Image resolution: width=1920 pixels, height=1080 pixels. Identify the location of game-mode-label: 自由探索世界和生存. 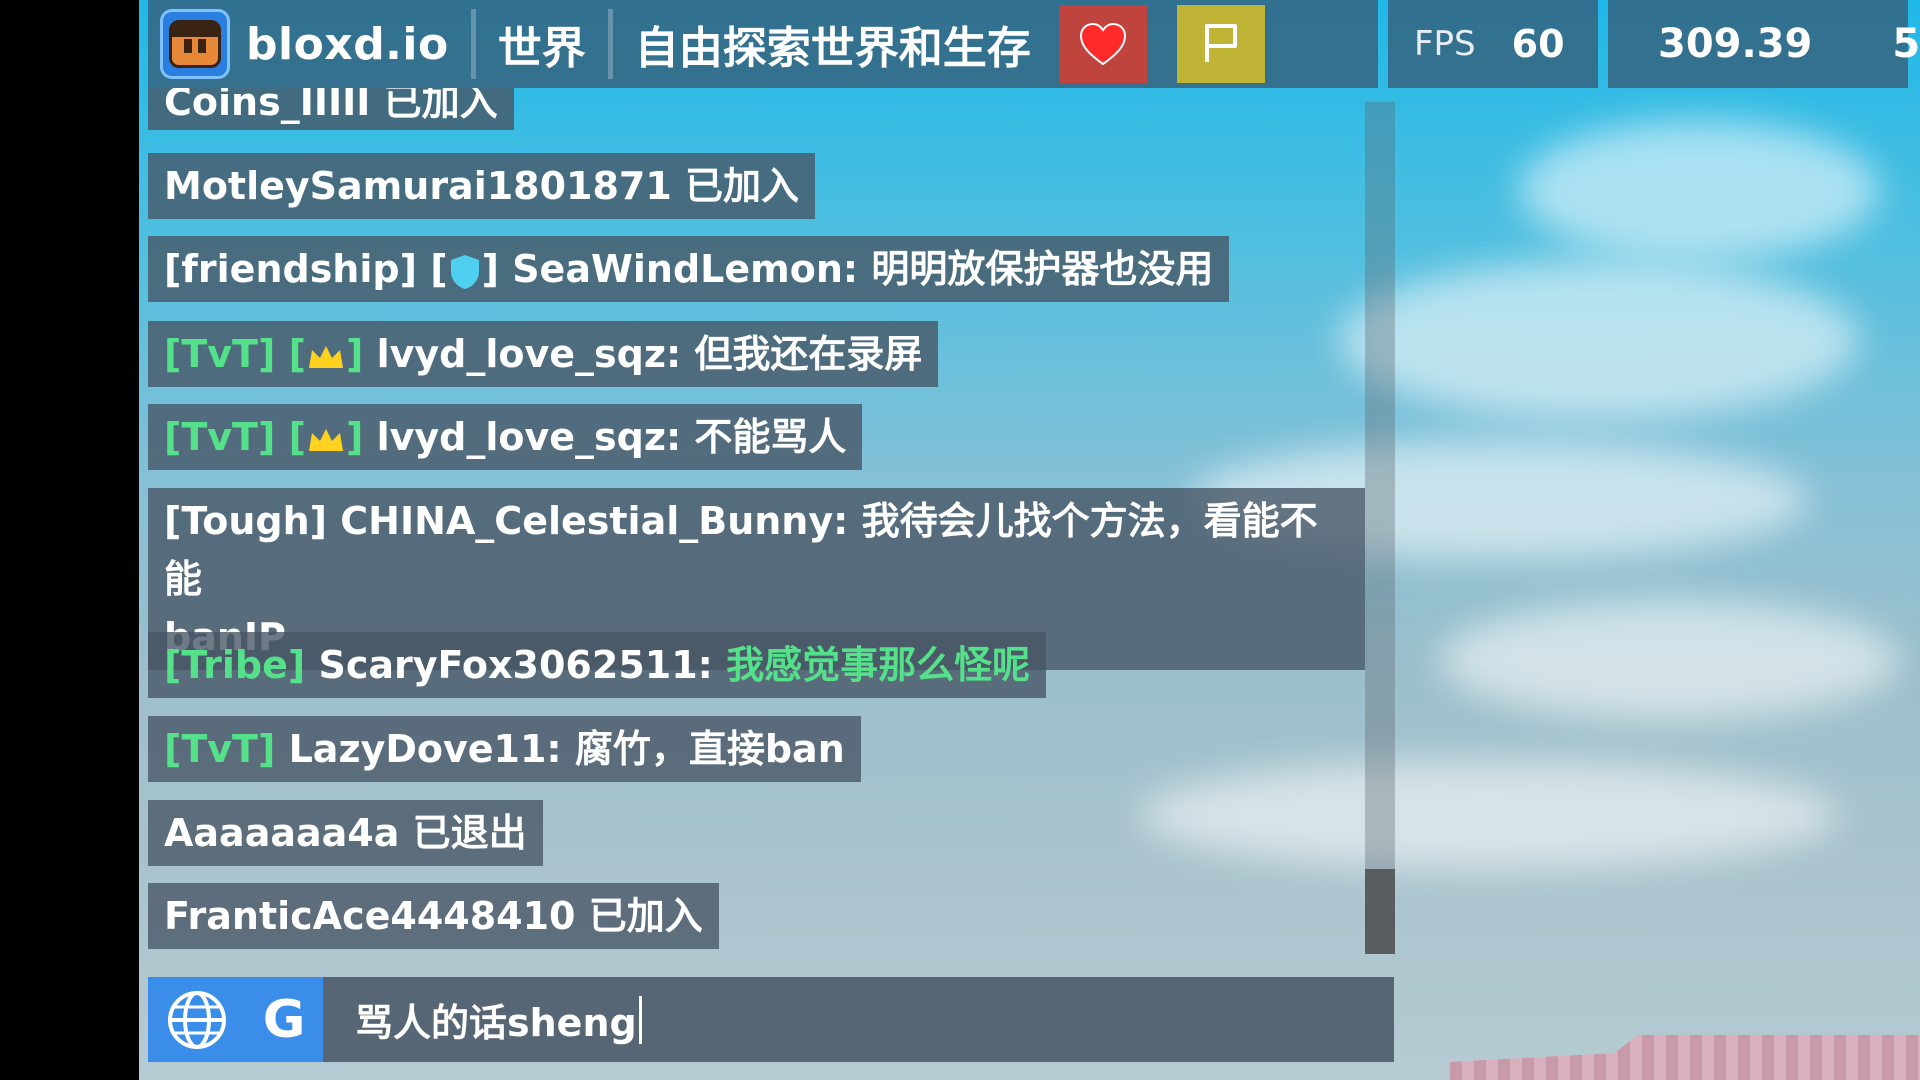
(832, 48).